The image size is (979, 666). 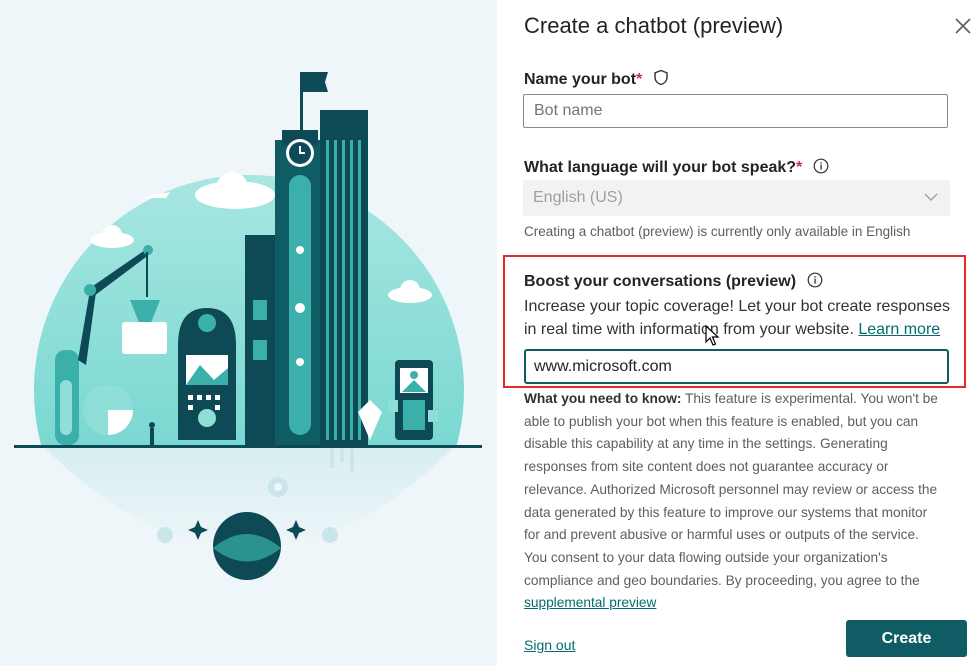 What do you see at coordinates (603, 398) in the screenshot?
I see `notice-lead: What you need to know:` at bounding box center [603, 398].